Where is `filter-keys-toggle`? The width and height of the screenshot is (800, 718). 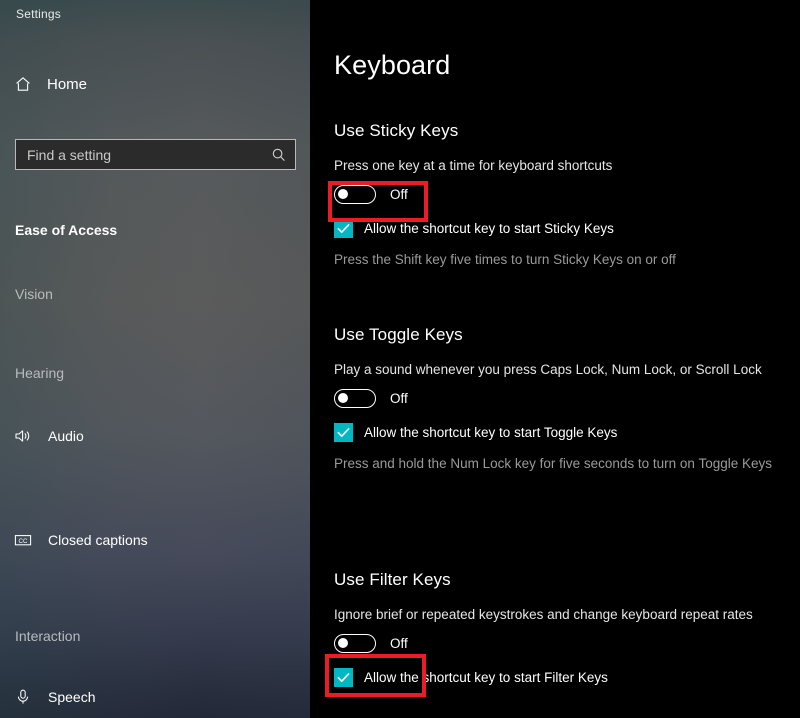 filter-keys-toggle is located at coordinates (355, 643).